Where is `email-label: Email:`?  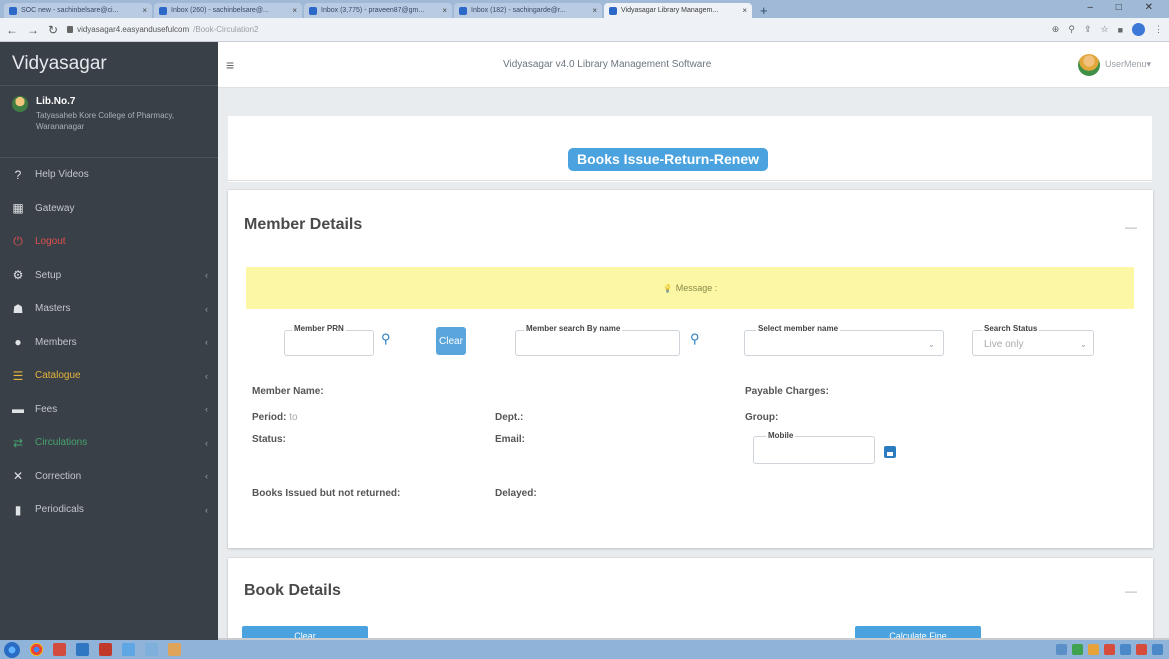 email-label: Email: is located at coordinates (510, 439).